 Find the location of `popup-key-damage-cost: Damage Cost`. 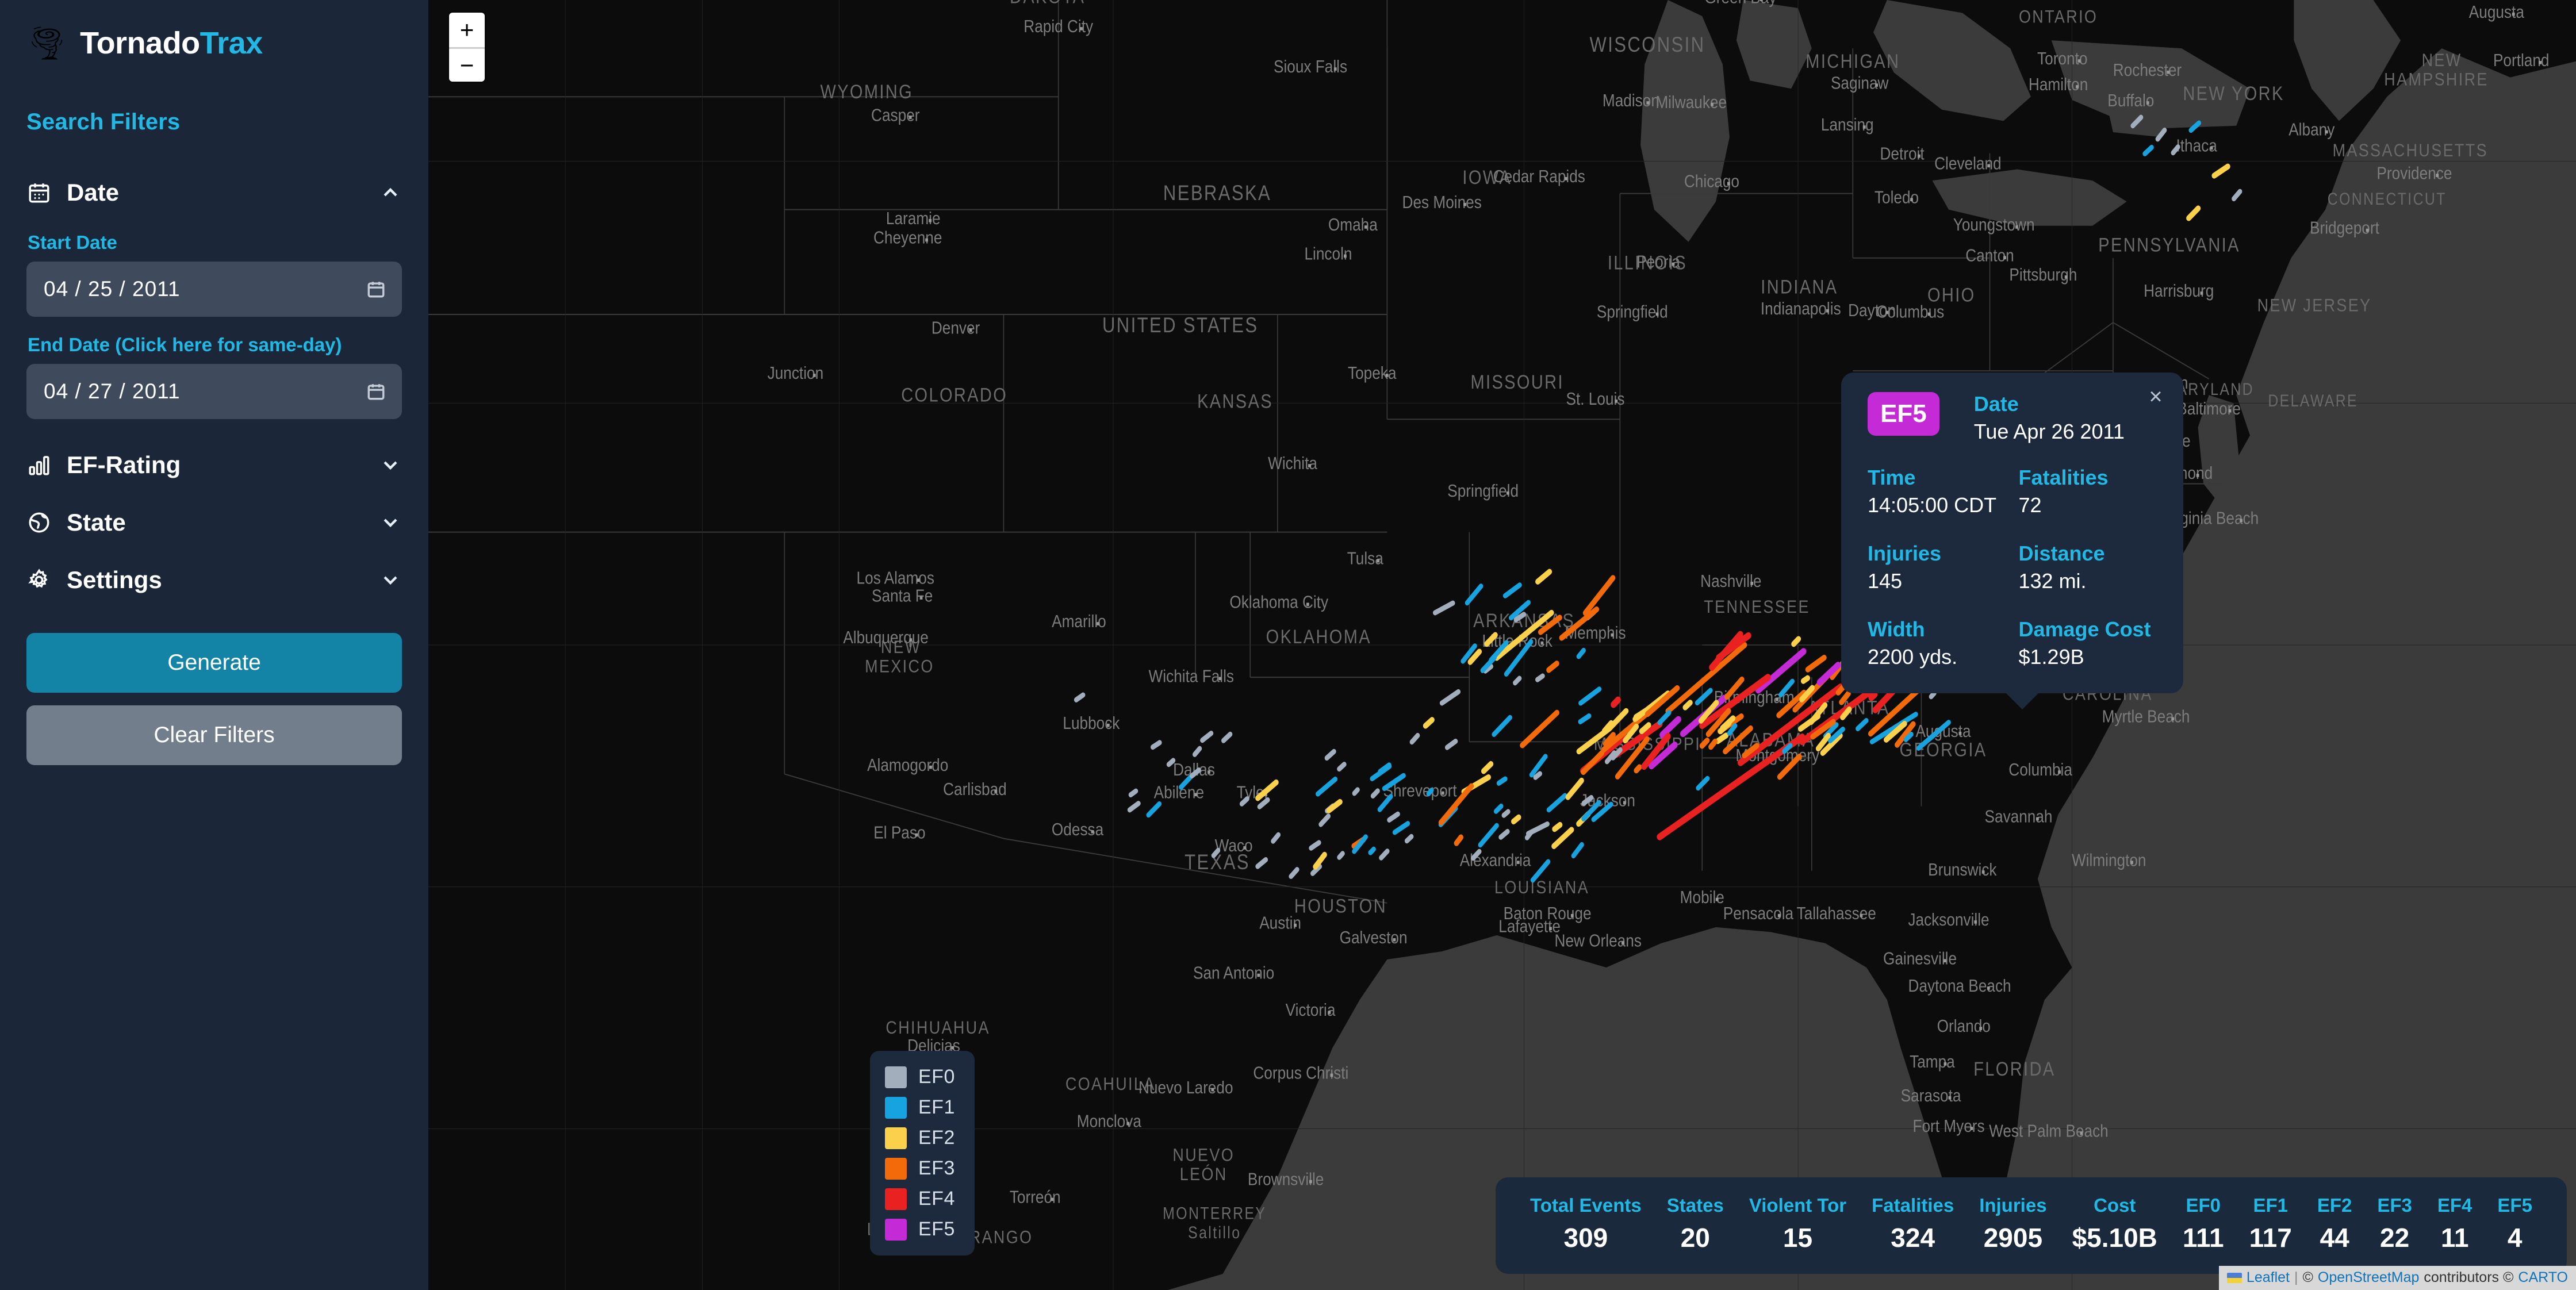

popup-key-damage-cost: Damage Cost is located at coordinates (2084, 629).